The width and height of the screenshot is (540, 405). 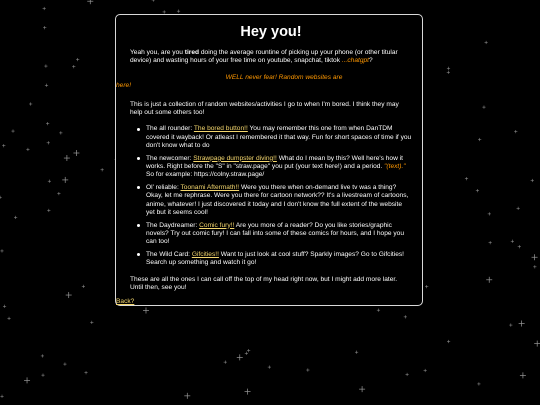 I want to click on item-prefix: The newcomer:, so click(x=170, y=158).